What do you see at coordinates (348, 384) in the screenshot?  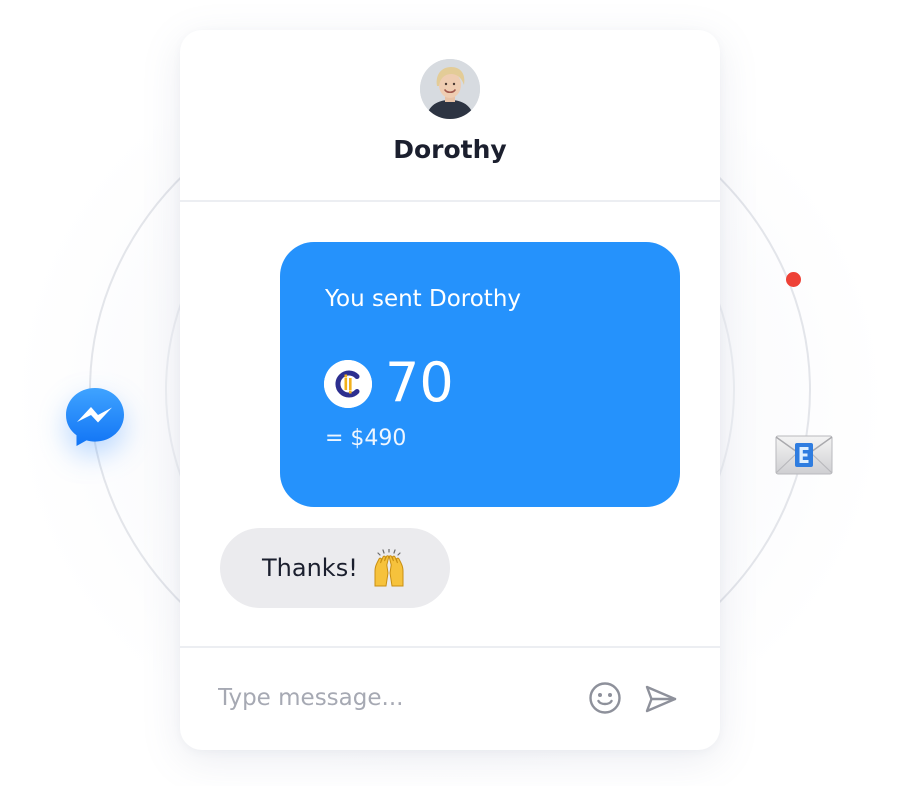 I see `coin-icon` at bounding box center [348, 384].